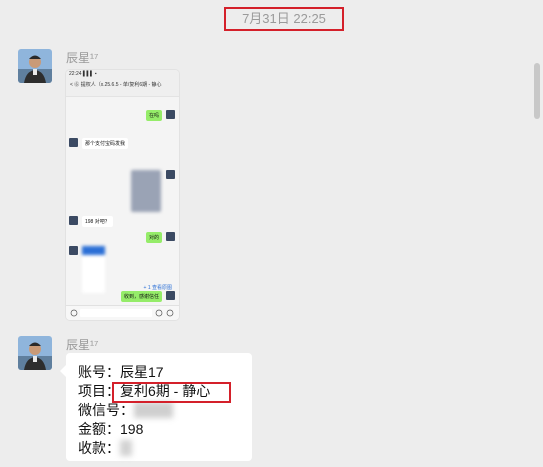 Image resolution: width=543 pixels, height=467 pixels. I want to click on account-line: 账号：辰星17, so click(121, 372).